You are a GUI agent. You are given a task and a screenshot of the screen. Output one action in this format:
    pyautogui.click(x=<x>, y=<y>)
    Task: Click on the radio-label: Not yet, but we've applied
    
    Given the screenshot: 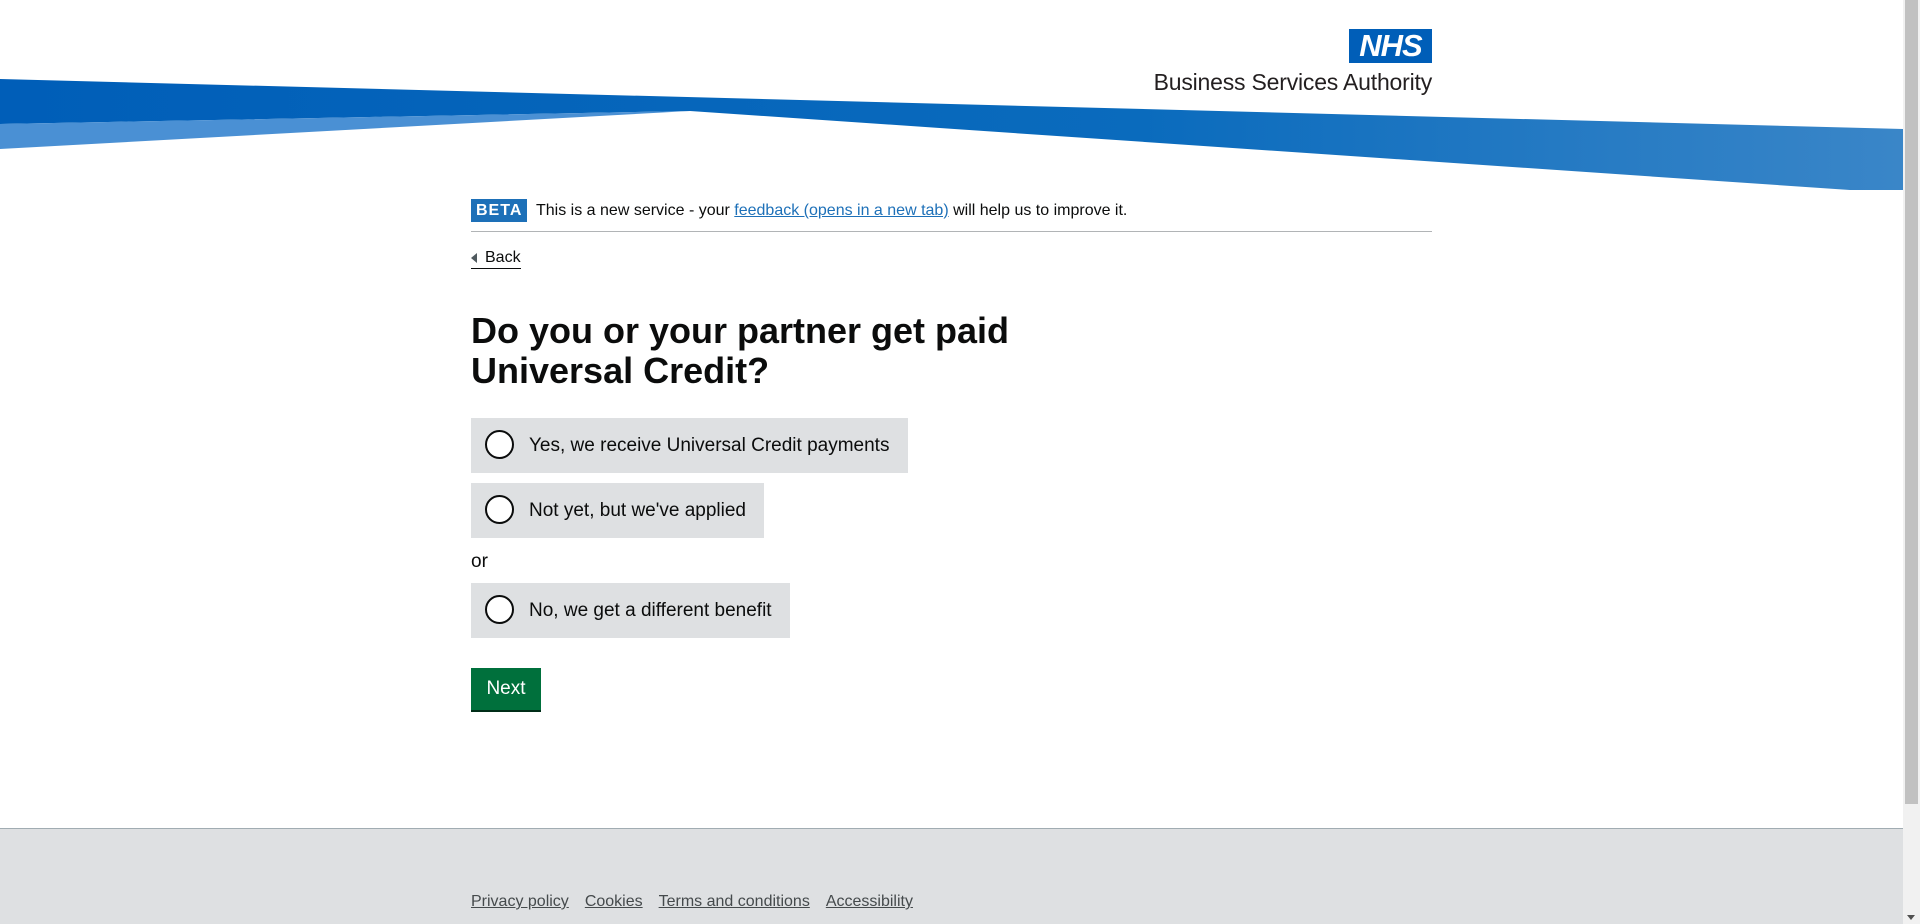 What is the action you would take?
    pyautogui.click(x=637, y=510)
    